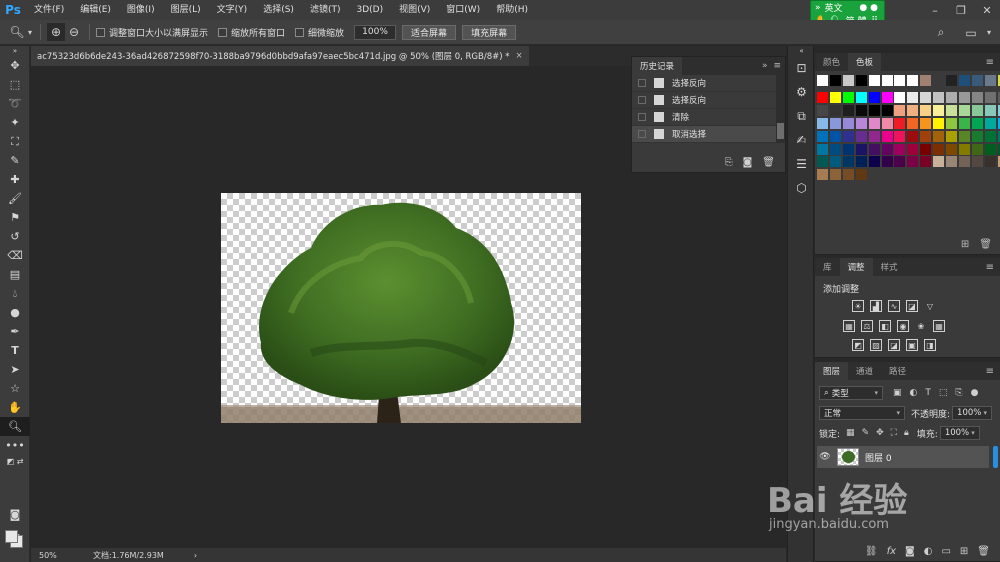  Describe the element at coordinates (867, 326) in the screenshot. I see `color-balance-icon: ⚖` at that location.